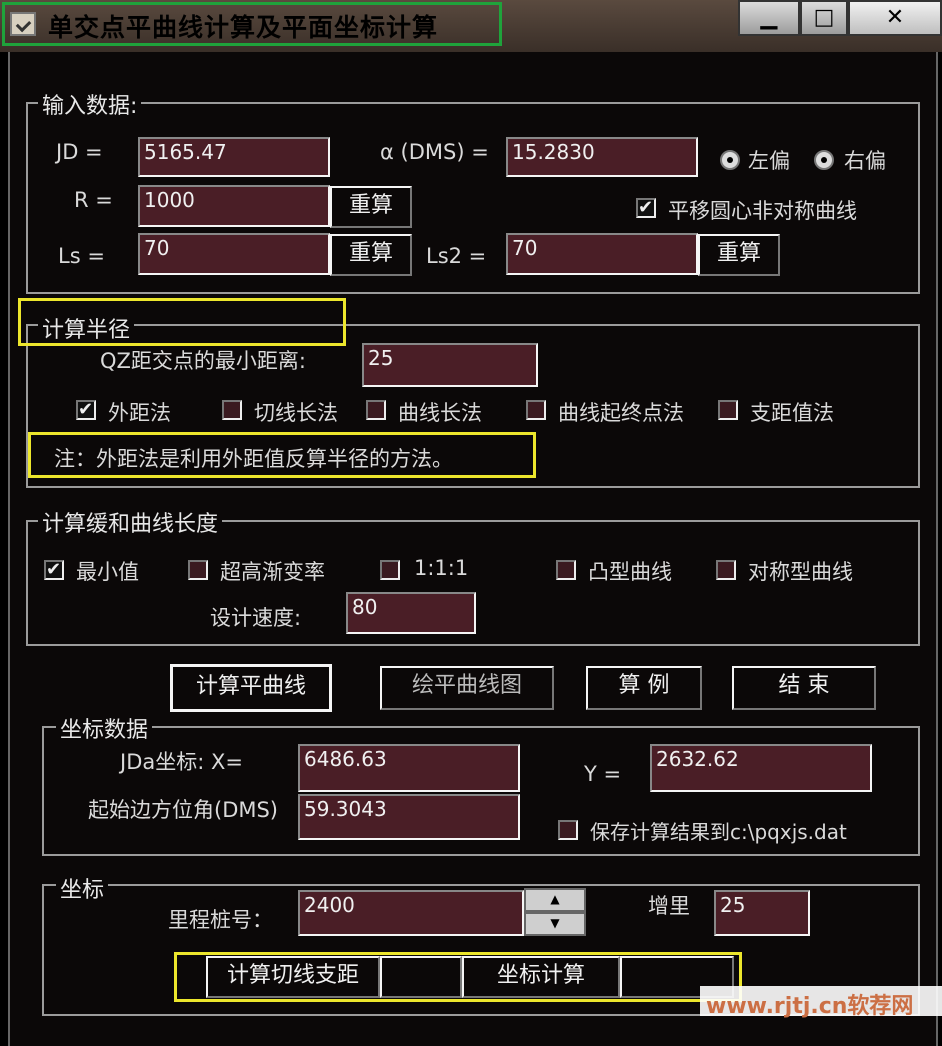 This screenshot has height=1046, width=942. I want to click on recalc-r-button: 重算, so click(371, 207).